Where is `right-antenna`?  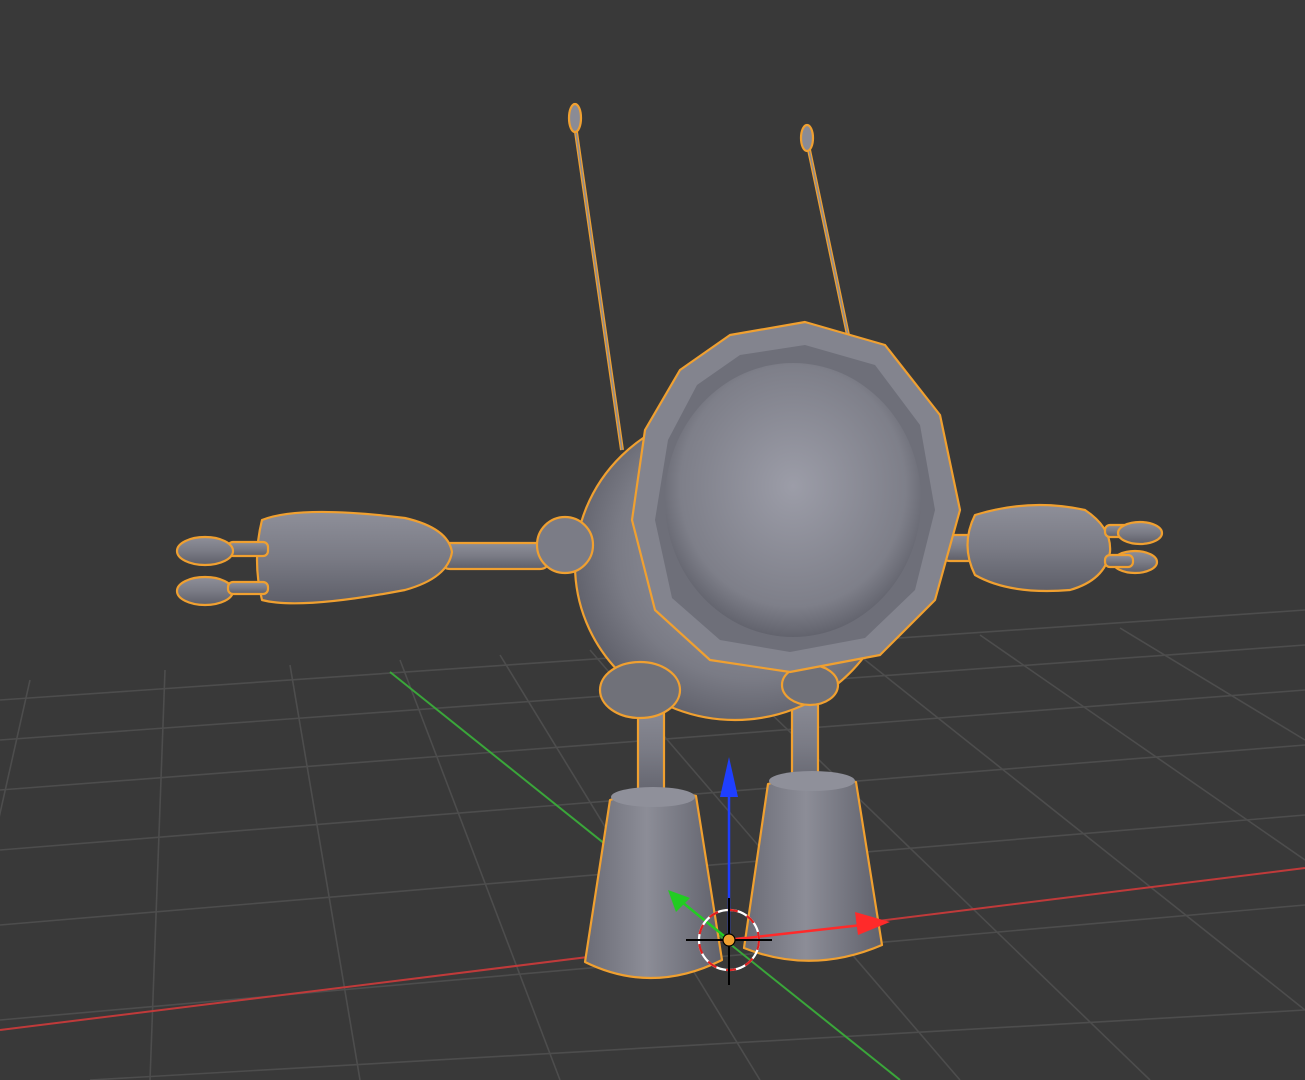 right-antenna is located at coordinates (824, 229).